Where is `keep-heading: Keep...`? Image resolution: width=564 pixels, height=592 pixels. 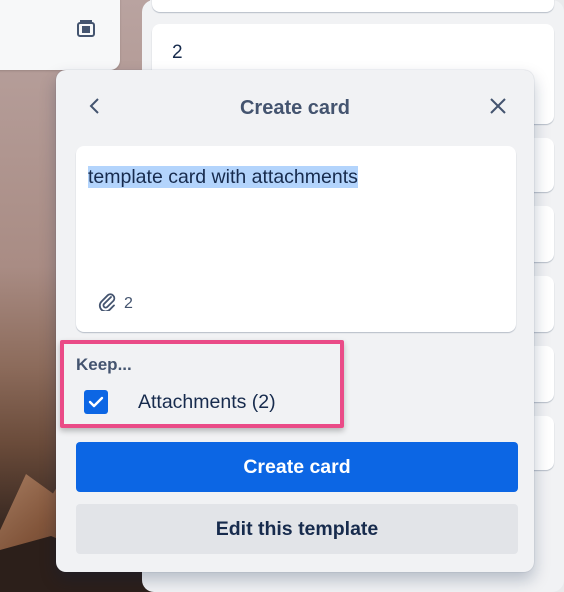
keep-heading: Keep... is located at coordinates (104, 364).